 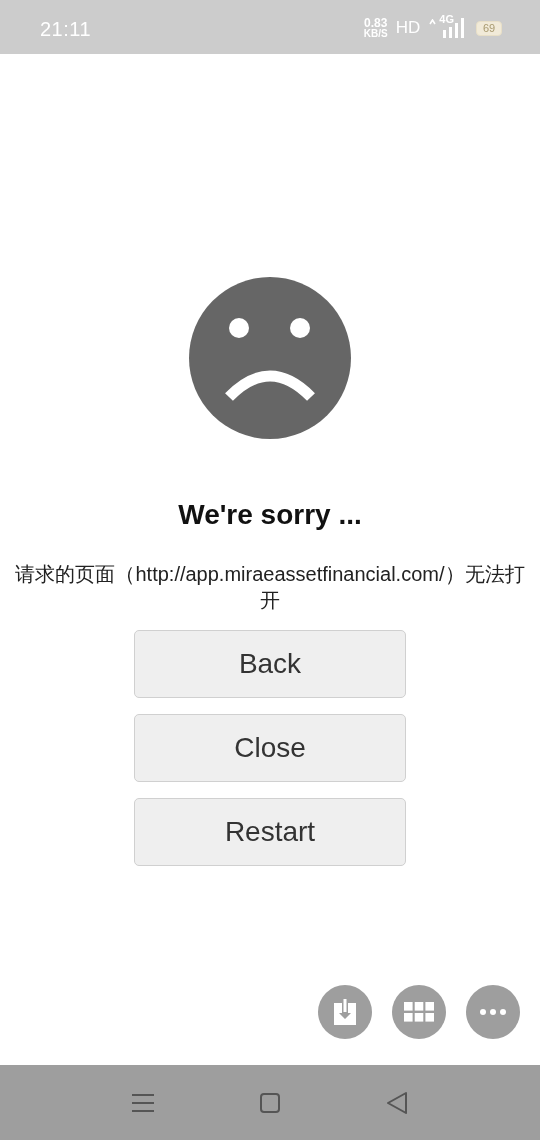 I want to click on uplink-icon, so click(x=433, y=22).